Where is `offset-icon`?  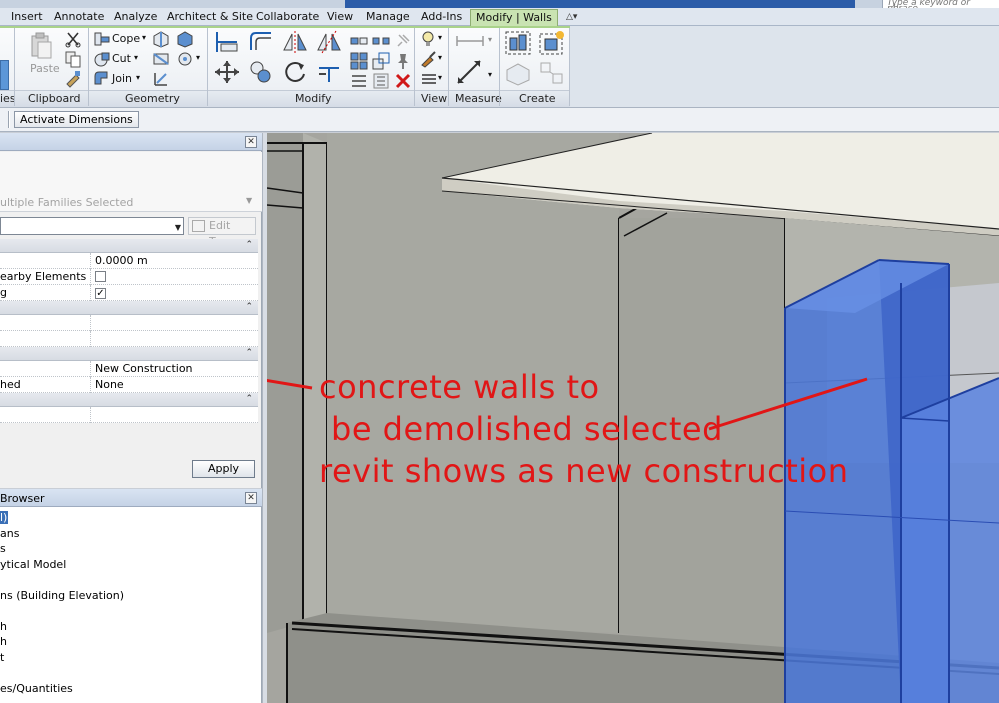 offset-icon is located at coordinates (261, 42).